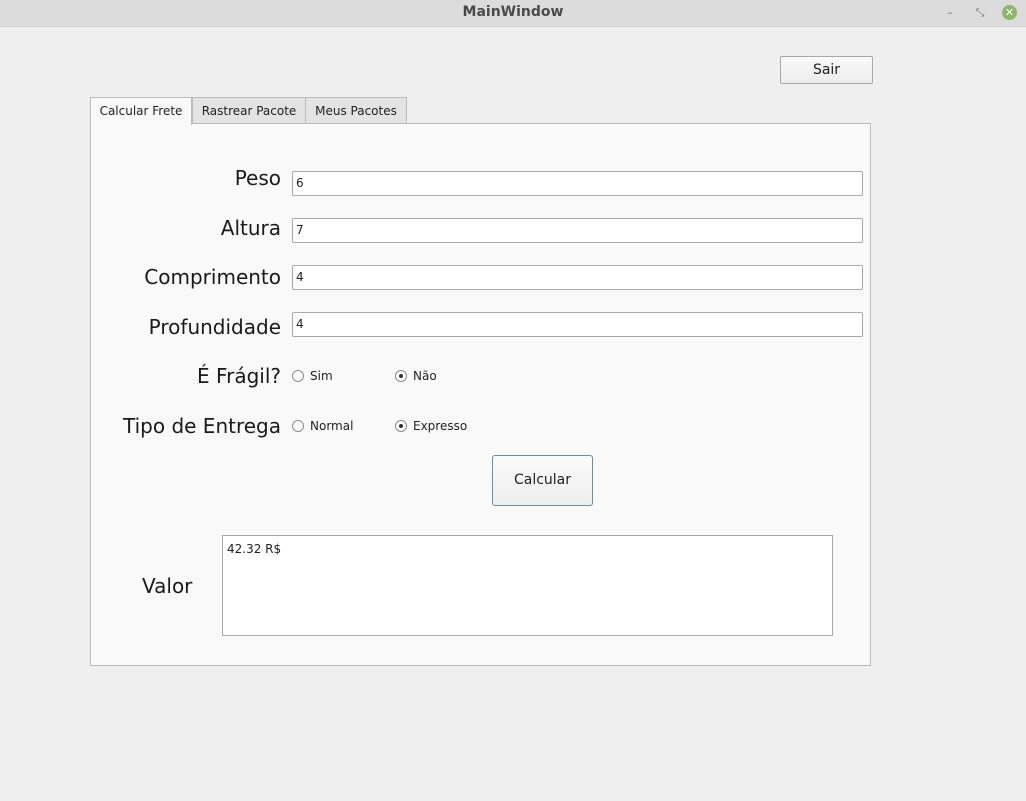 The width and height of the screenshot is (1026, 801). Describe the element at coordinates (202, 426) in the screenshot. I see `tipo-entrega-label: Tipo de Entrega` at that location.